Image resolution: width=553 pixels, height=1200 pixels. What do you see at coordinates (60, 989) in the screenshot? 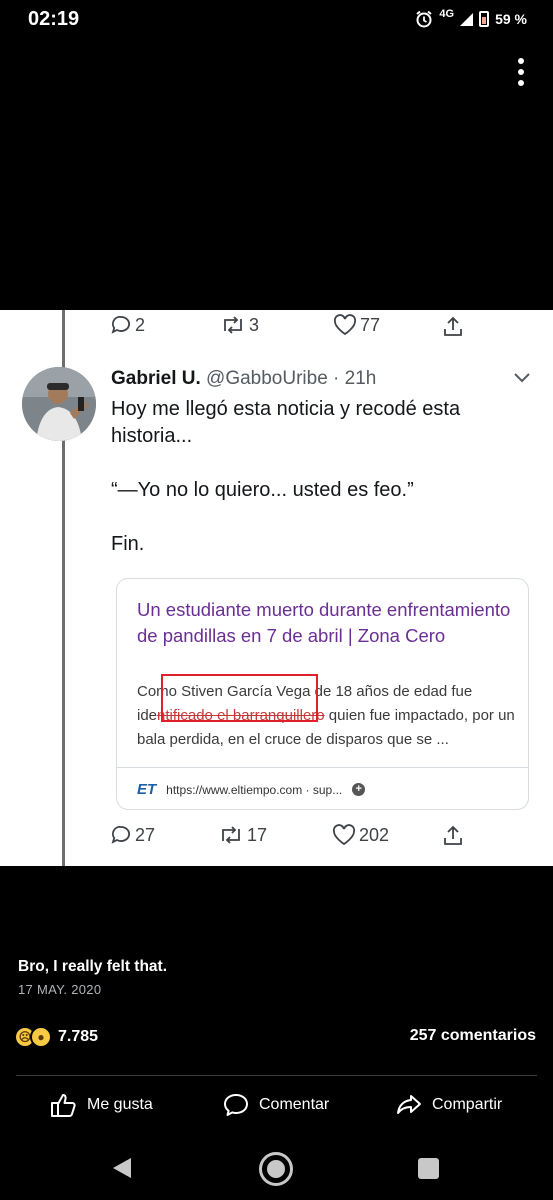
I see `post-date: 17 MAY. 2020` at bounding box center [60, 989].